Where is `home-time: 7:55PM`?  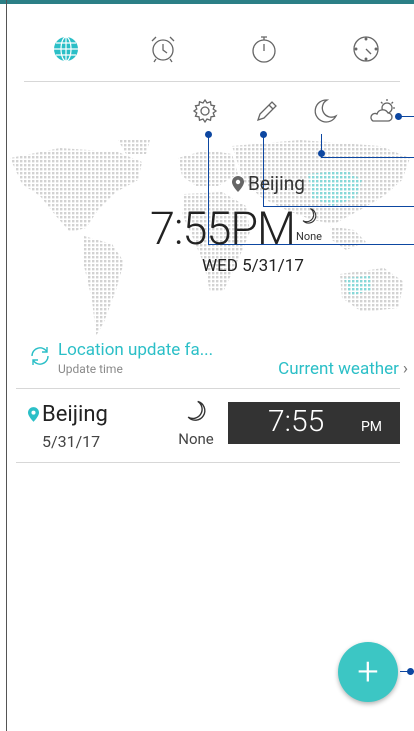
home-time: 7:55PM is located at coordinates (223, 228).